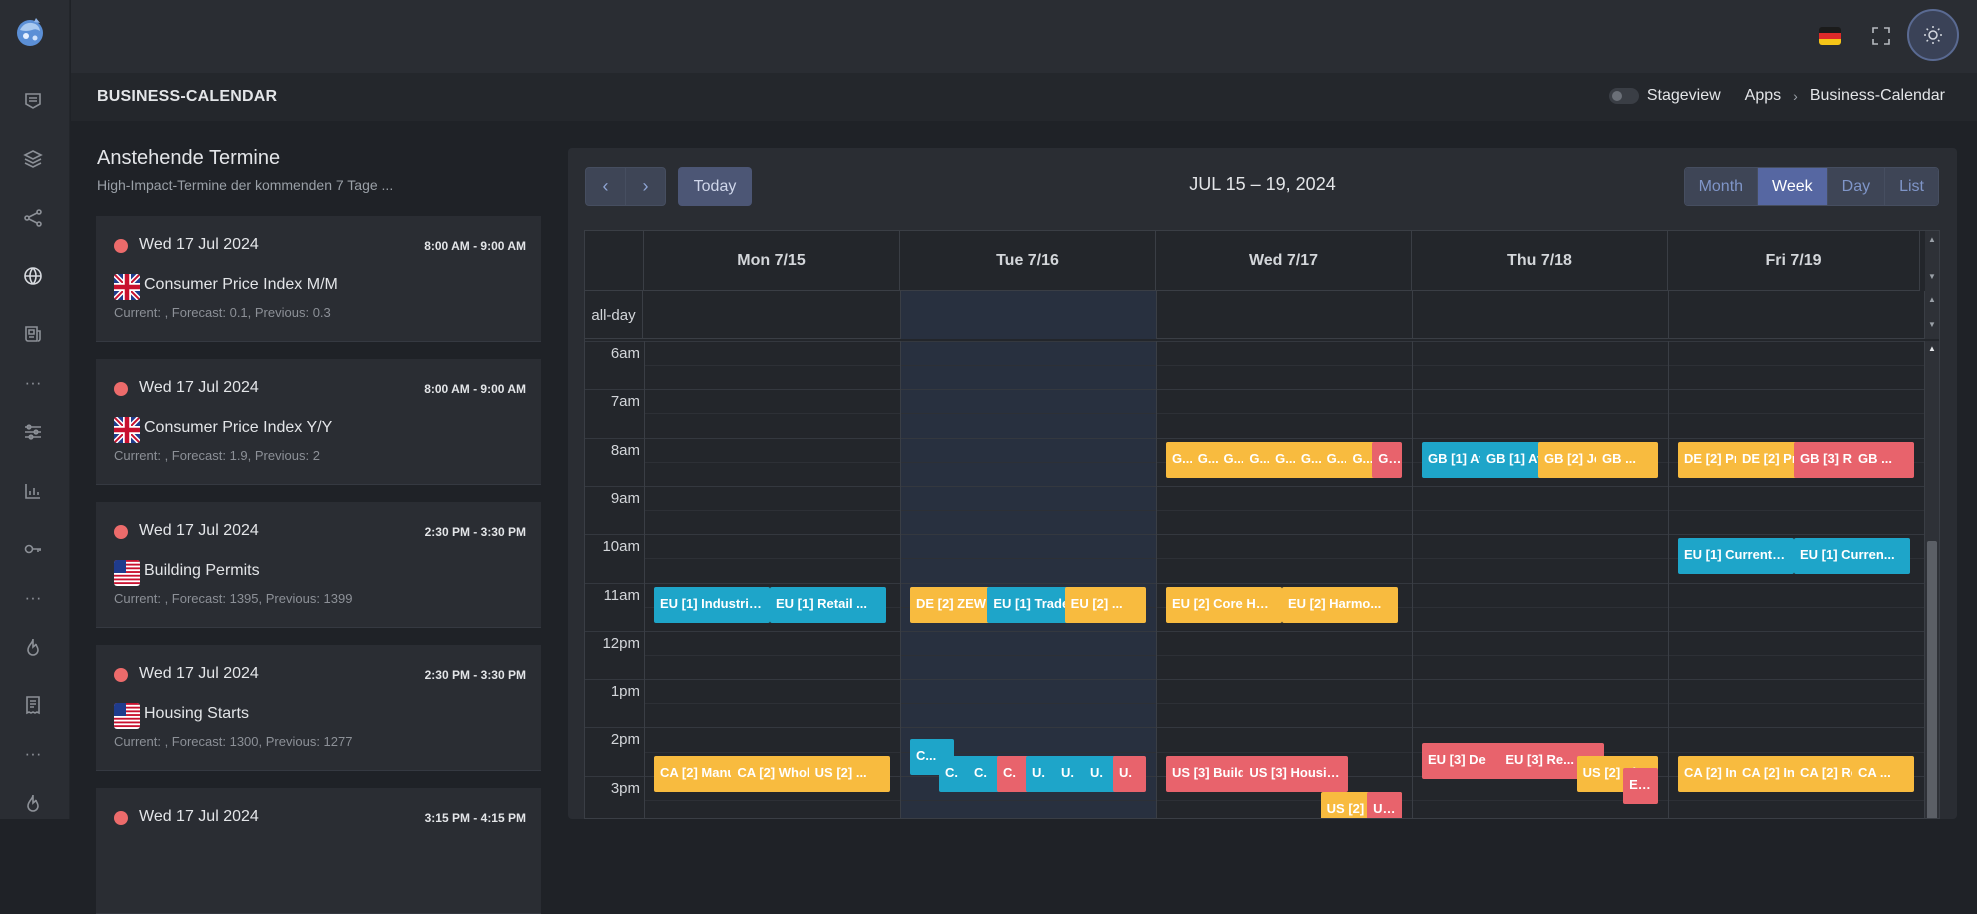 The height and width of the screenshot is (914, 1977). Describe the element at coordinates (1763, 96) in the screenshot. I see `breadcrumb-apps: Apps` at that location.